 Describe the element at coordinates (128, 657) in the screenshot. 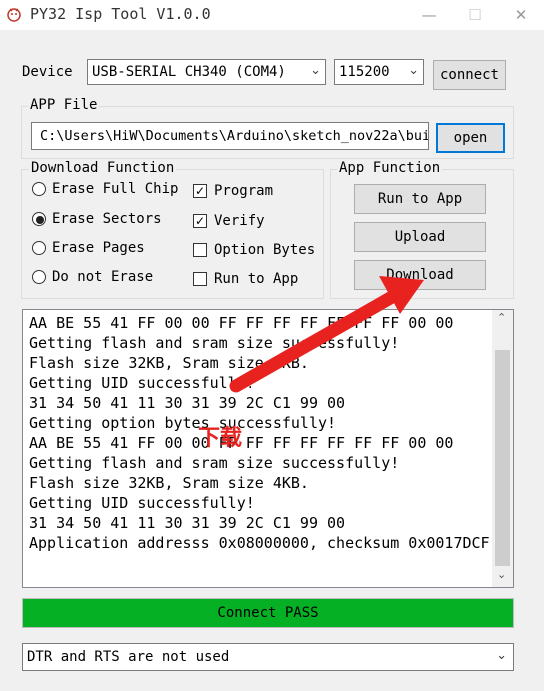

I see `dtr-rts-mode-value: DTR and RTS are not used` at that location.